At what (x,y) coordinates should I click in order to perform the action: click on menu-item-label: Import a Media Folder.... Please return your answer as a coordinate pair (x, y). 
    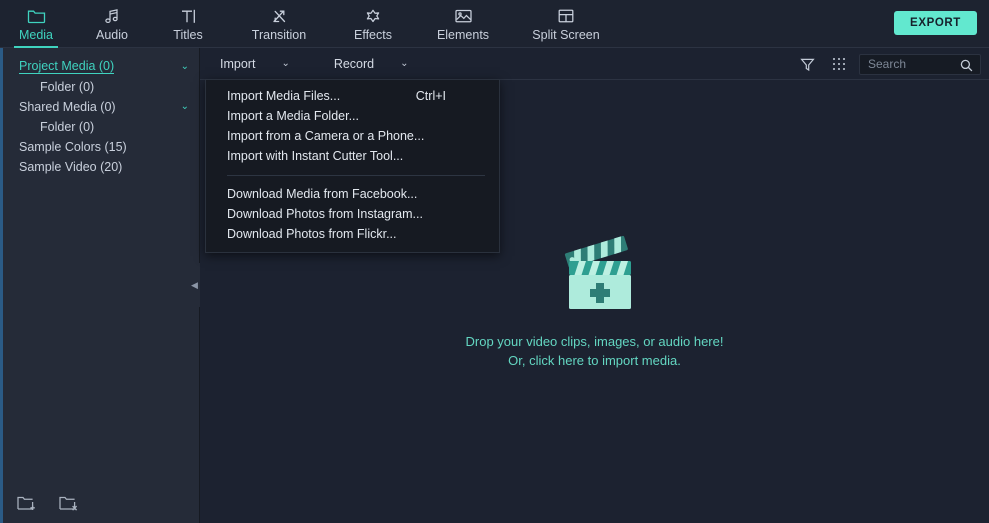
    Looking at the image, I should click on (293, 116).